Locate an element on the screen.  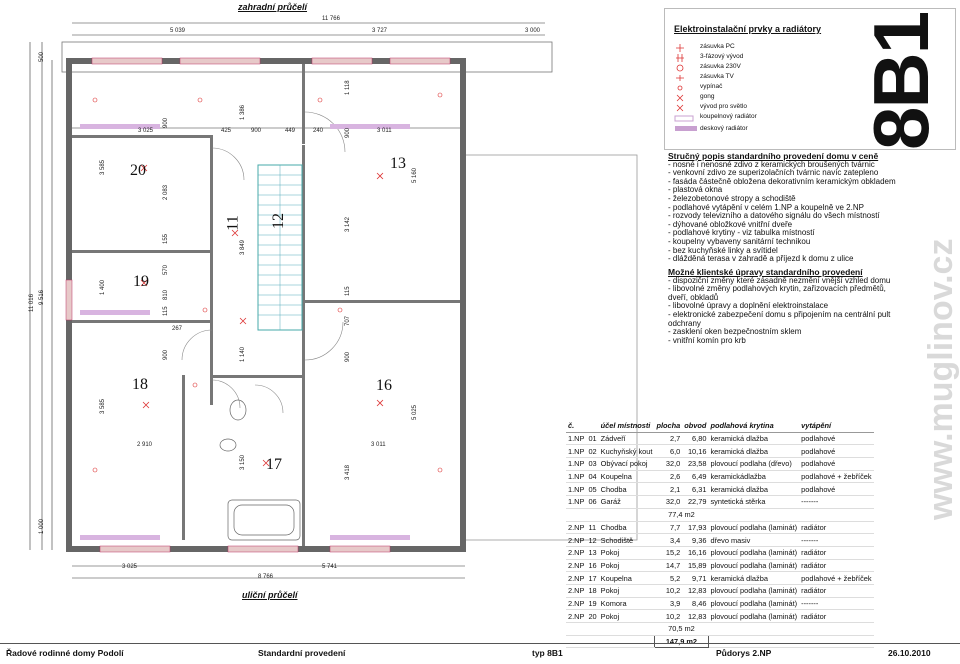
table-cell: 06 is located at coordinates (592, 502).